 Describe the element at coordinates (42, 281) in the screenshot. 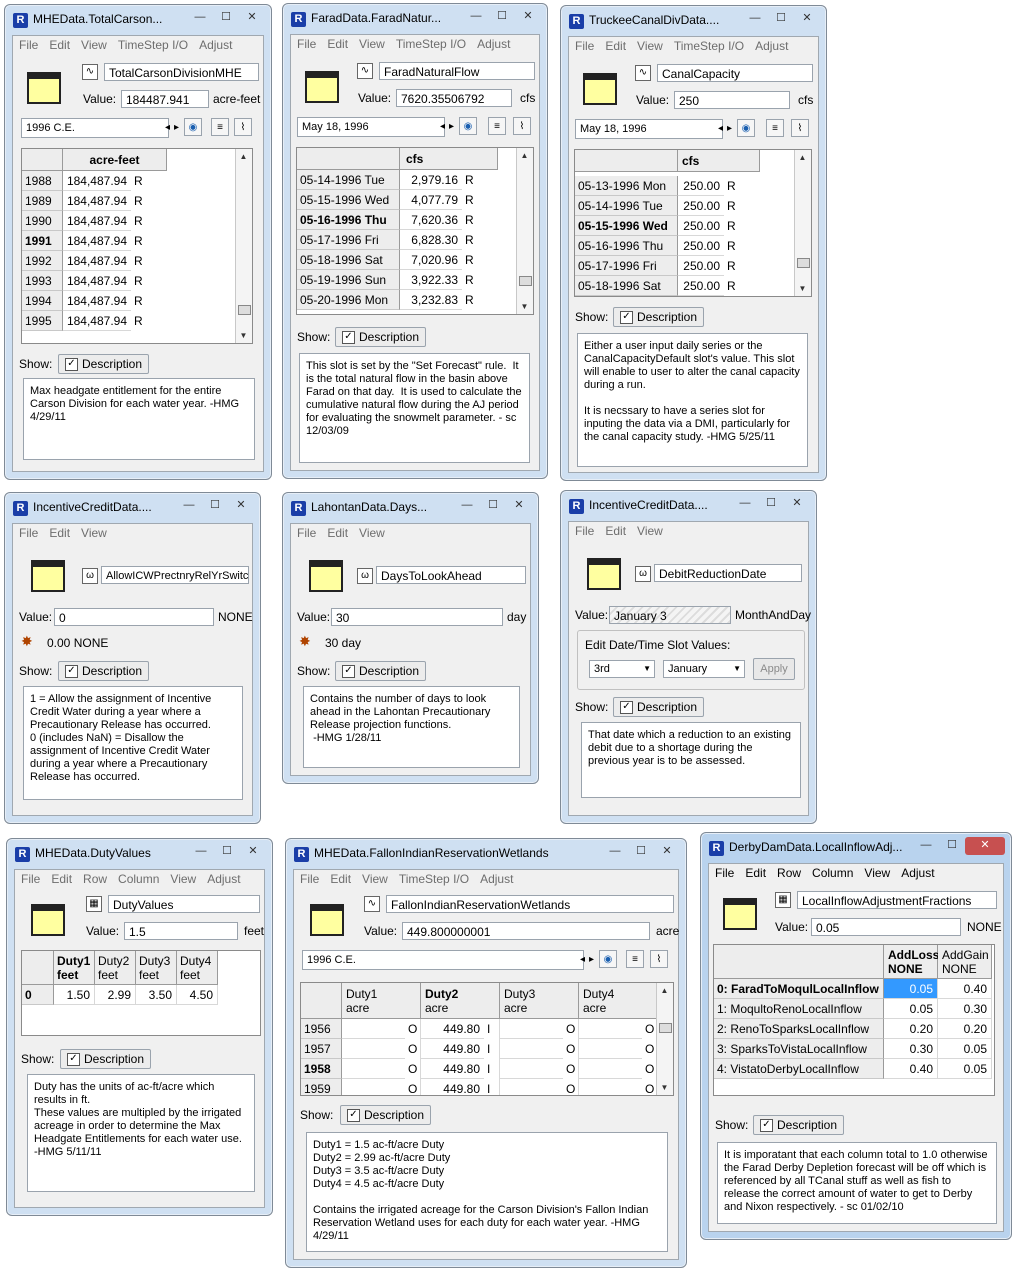

I see `row-header: 1993` at that location.